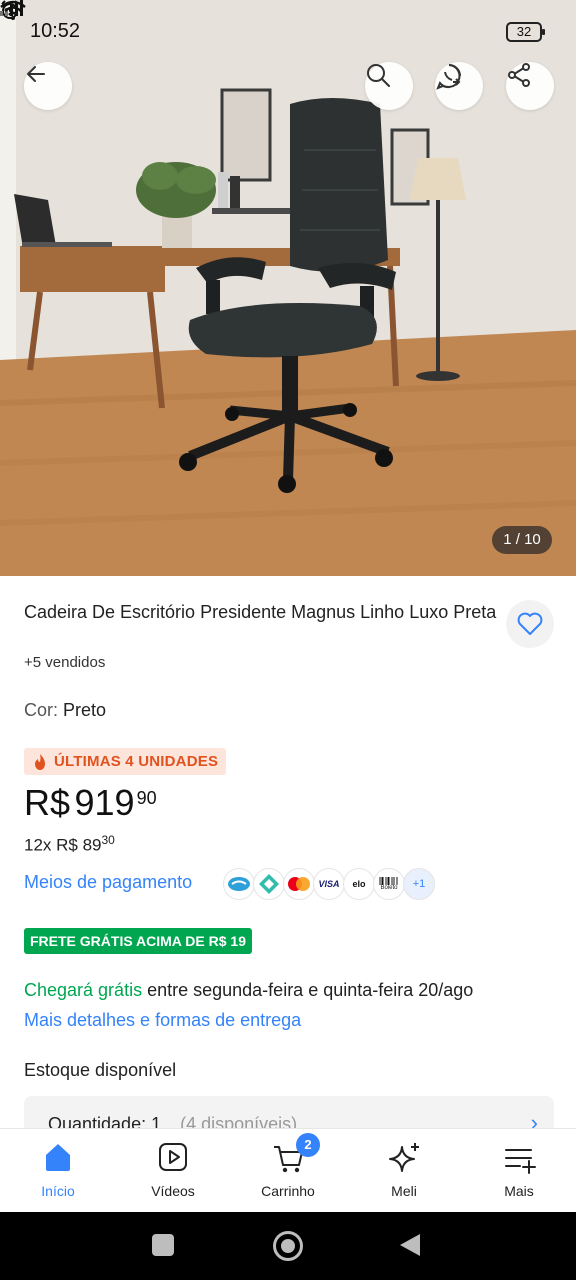 The image size is (576, 1280). Describe the element at coordinates (173, 1157) in the screenshot. I see `video-icon` at that location.